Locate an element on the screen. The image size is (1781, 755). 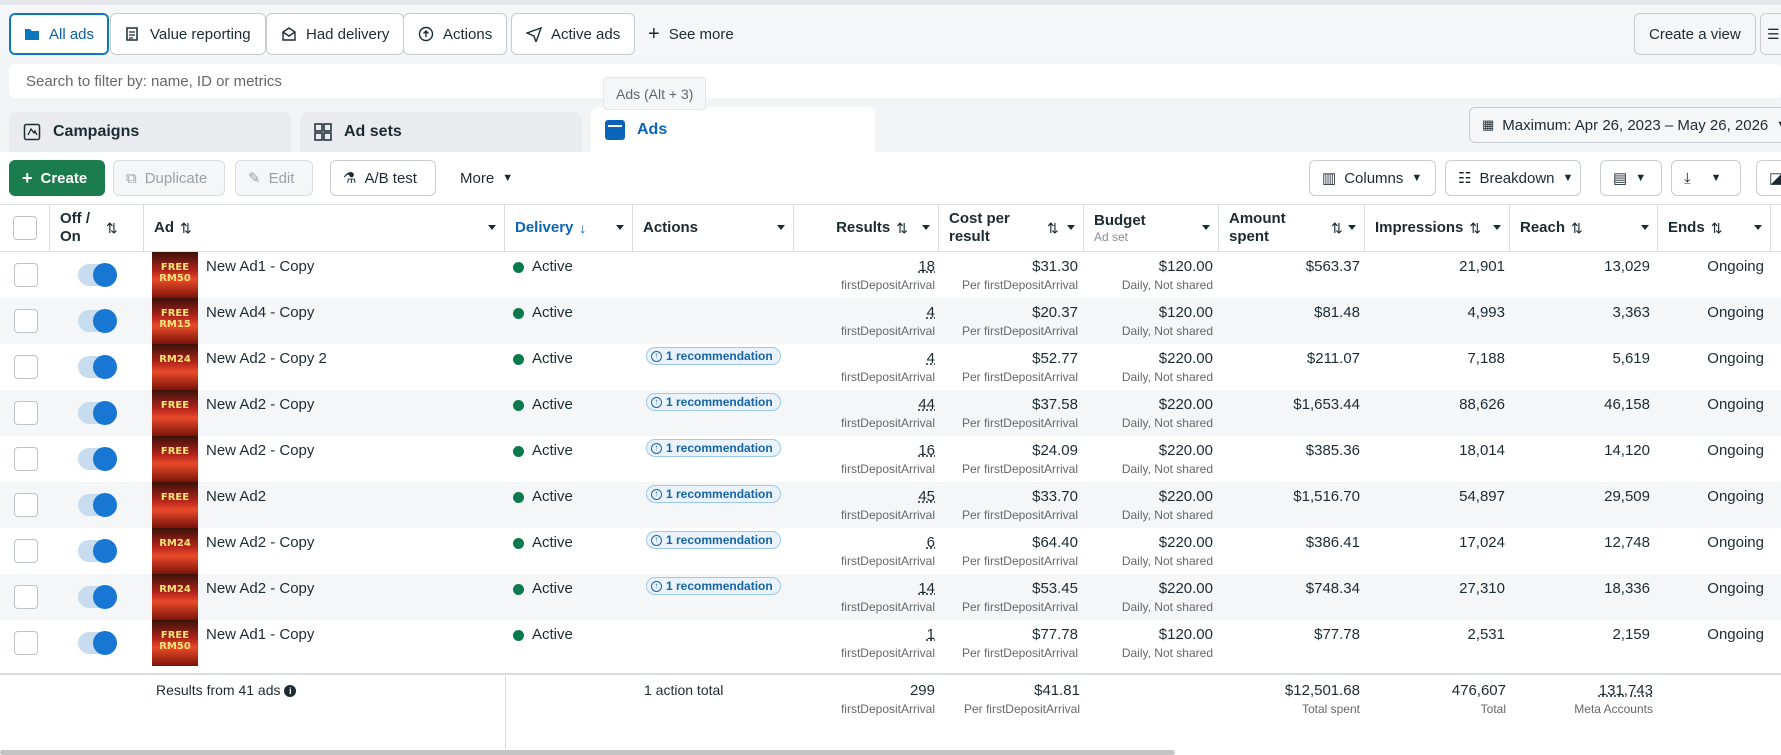
breakdown-button: ☷ Breakdown ▼ is located at coordinates (1513, 178).